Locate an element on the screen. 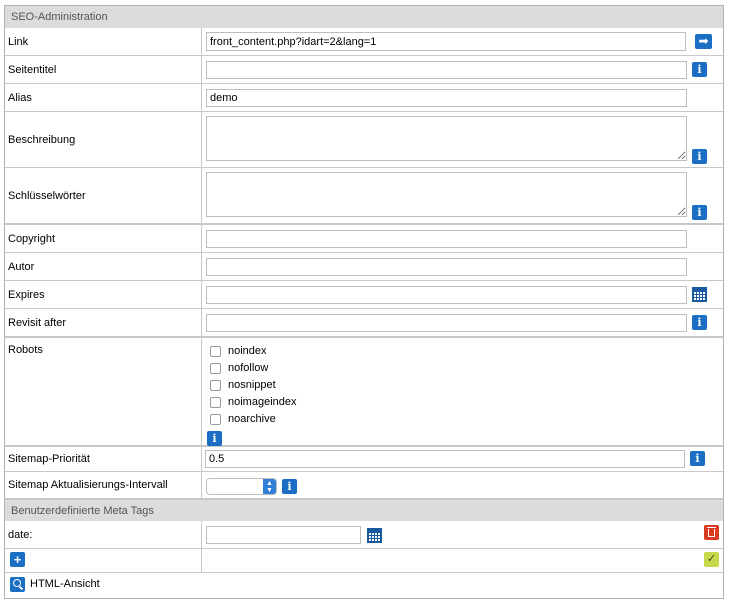 Image resolution: width=733 pixels, height=608 pixels. add-meta-button: + is located at coordinates (17, 559).